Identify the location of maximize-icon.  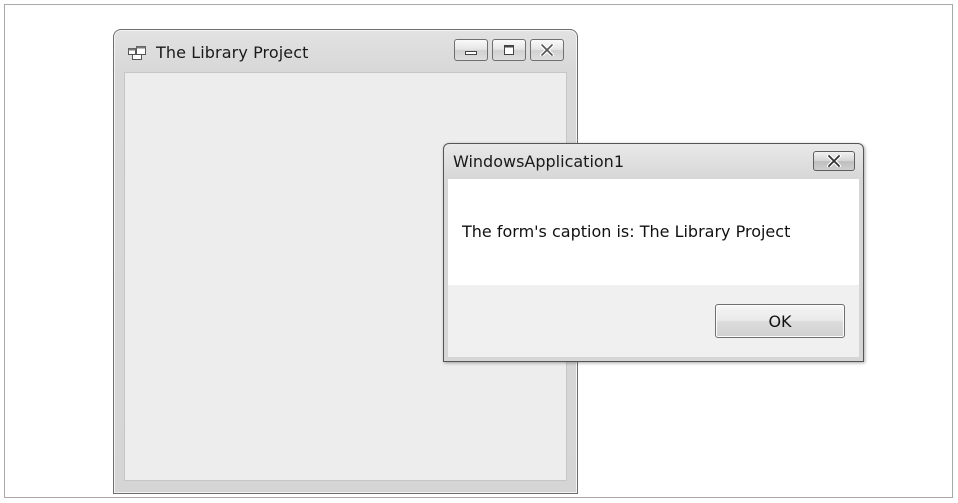
(509, 50).